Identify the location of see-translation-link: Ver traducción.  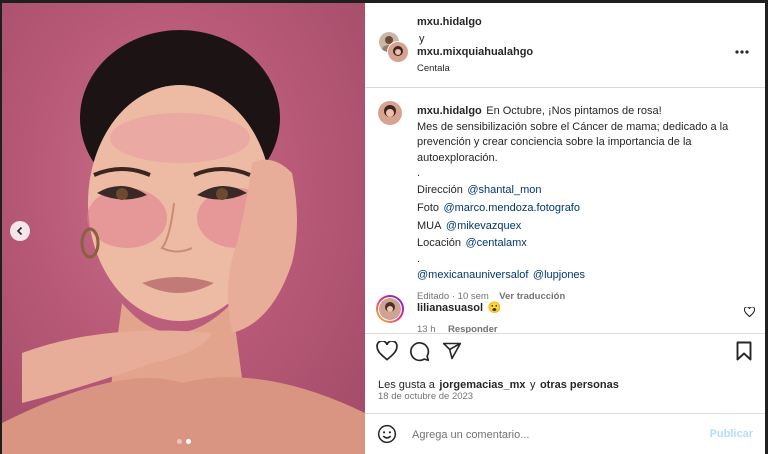
(532, 296).